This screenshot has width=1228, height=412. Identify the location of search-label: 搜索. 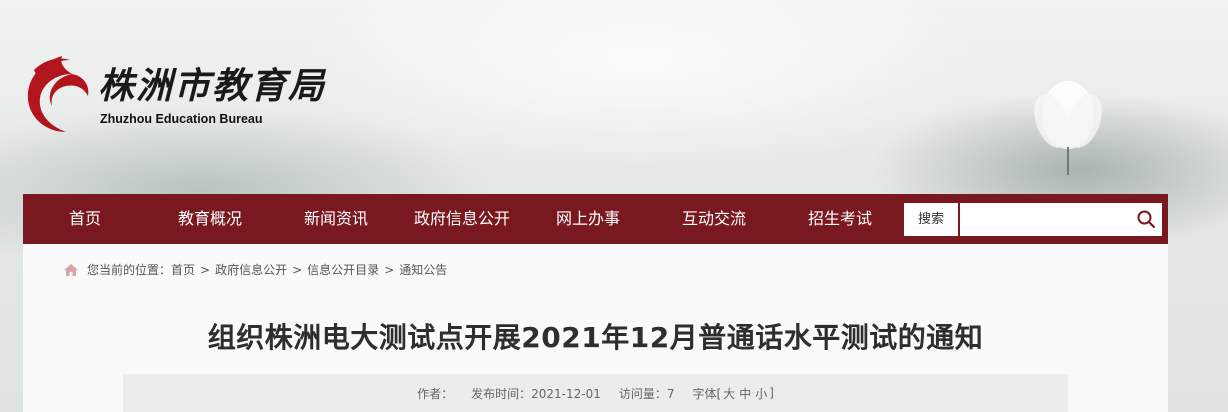
(931, 219).